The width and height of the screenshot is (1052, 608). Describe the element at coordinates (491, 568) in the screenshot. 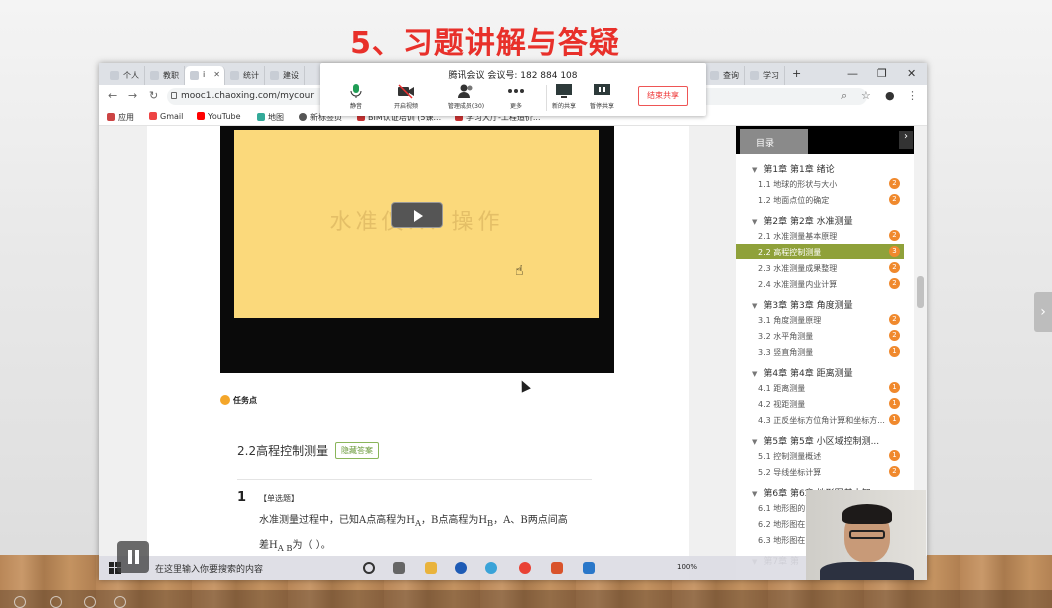

I see `browser-icon` at that location.